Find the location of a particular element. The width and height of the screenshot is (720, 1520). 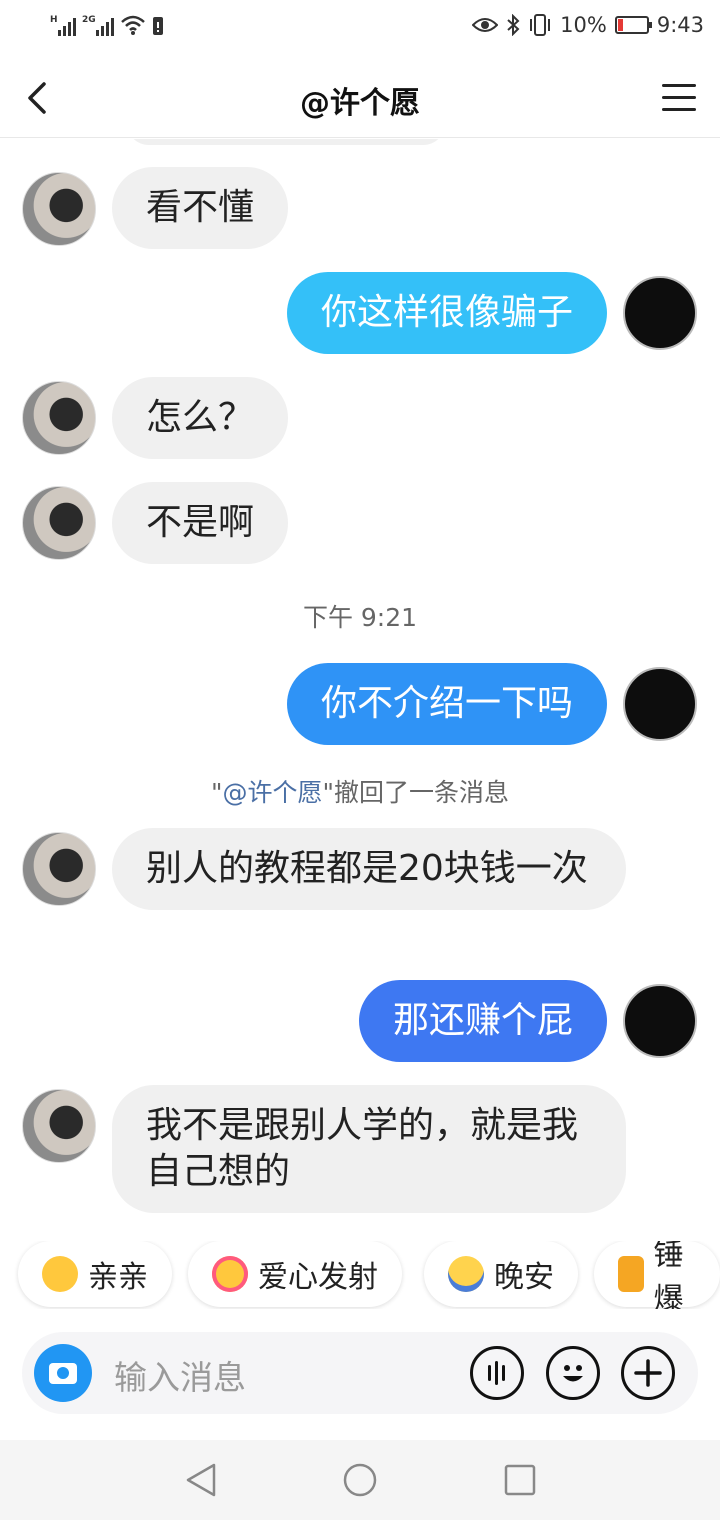

plus-icon is located at coordinates (648, 1373).